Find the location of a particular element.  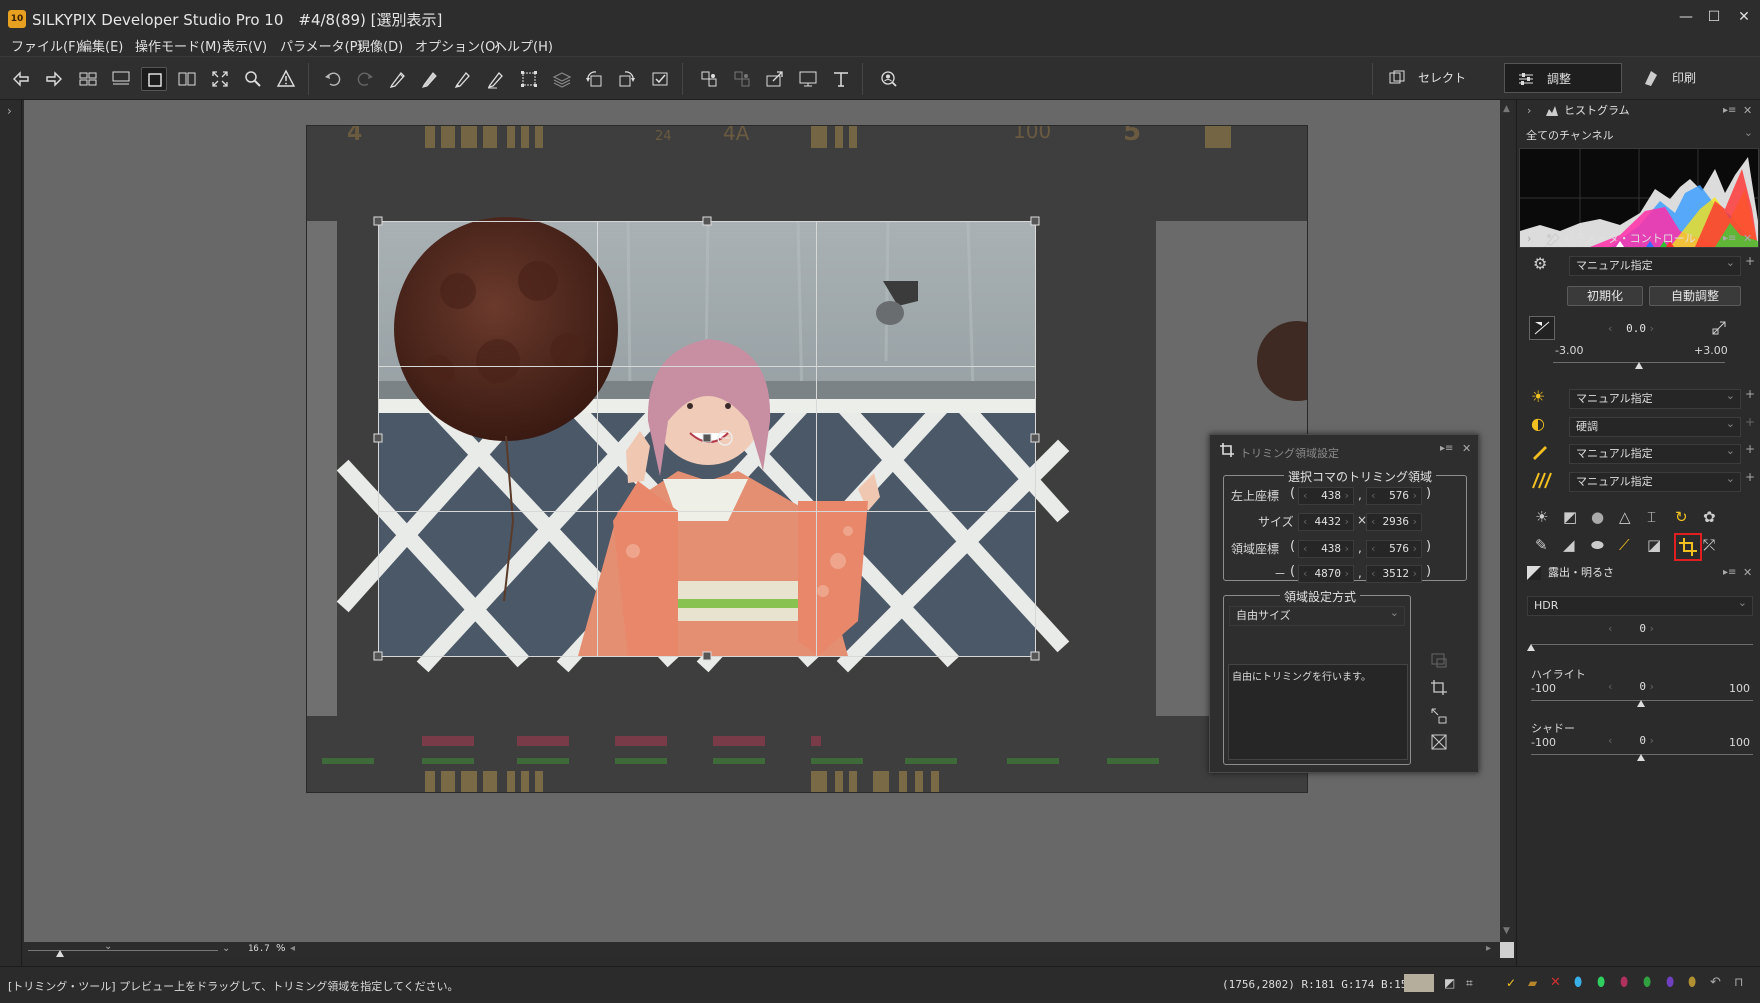

sharpness-dropdown: マニュアル指定 is located at coordinates (1655, 453).